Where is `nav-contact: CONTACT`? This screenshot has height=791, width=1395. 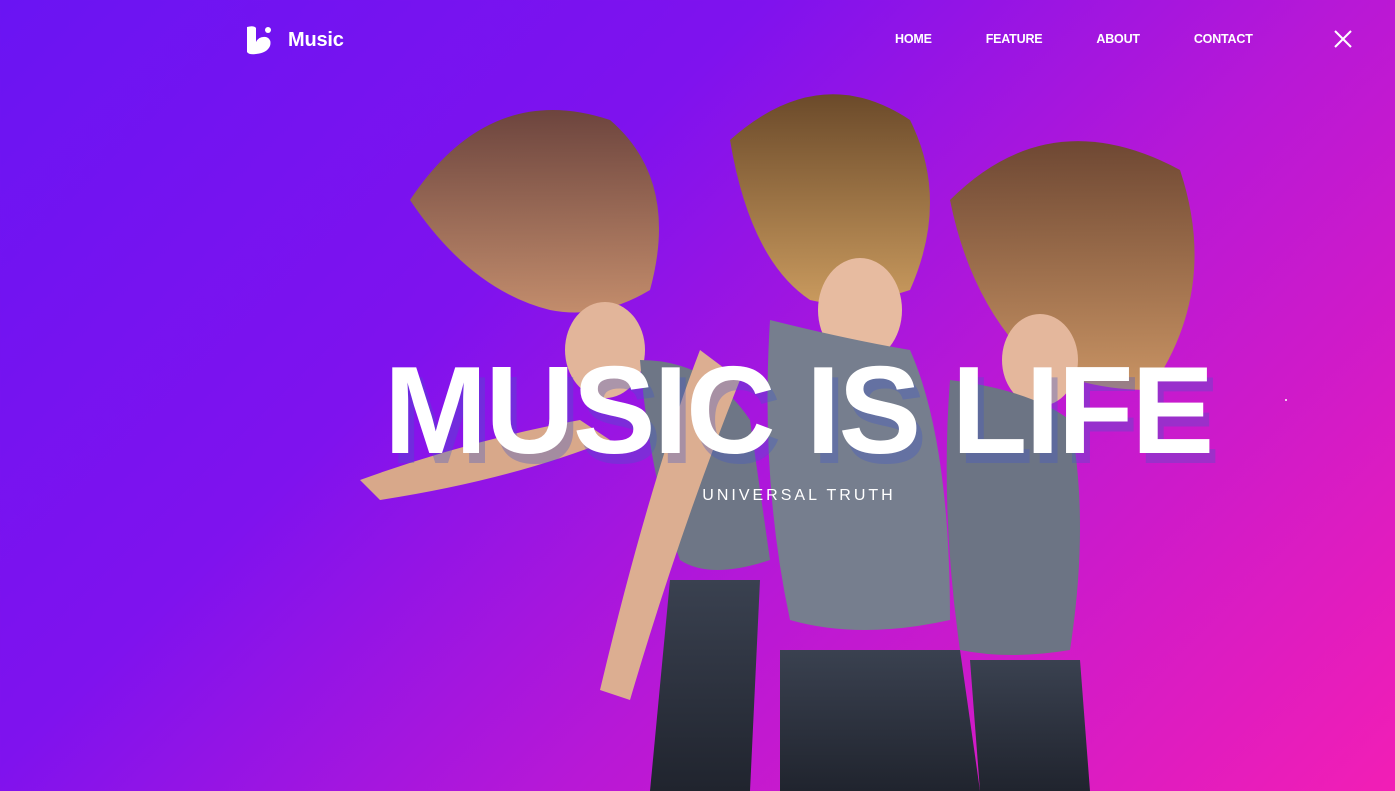 nav-contact: CONTACT is located at coordinates (1223, 39).